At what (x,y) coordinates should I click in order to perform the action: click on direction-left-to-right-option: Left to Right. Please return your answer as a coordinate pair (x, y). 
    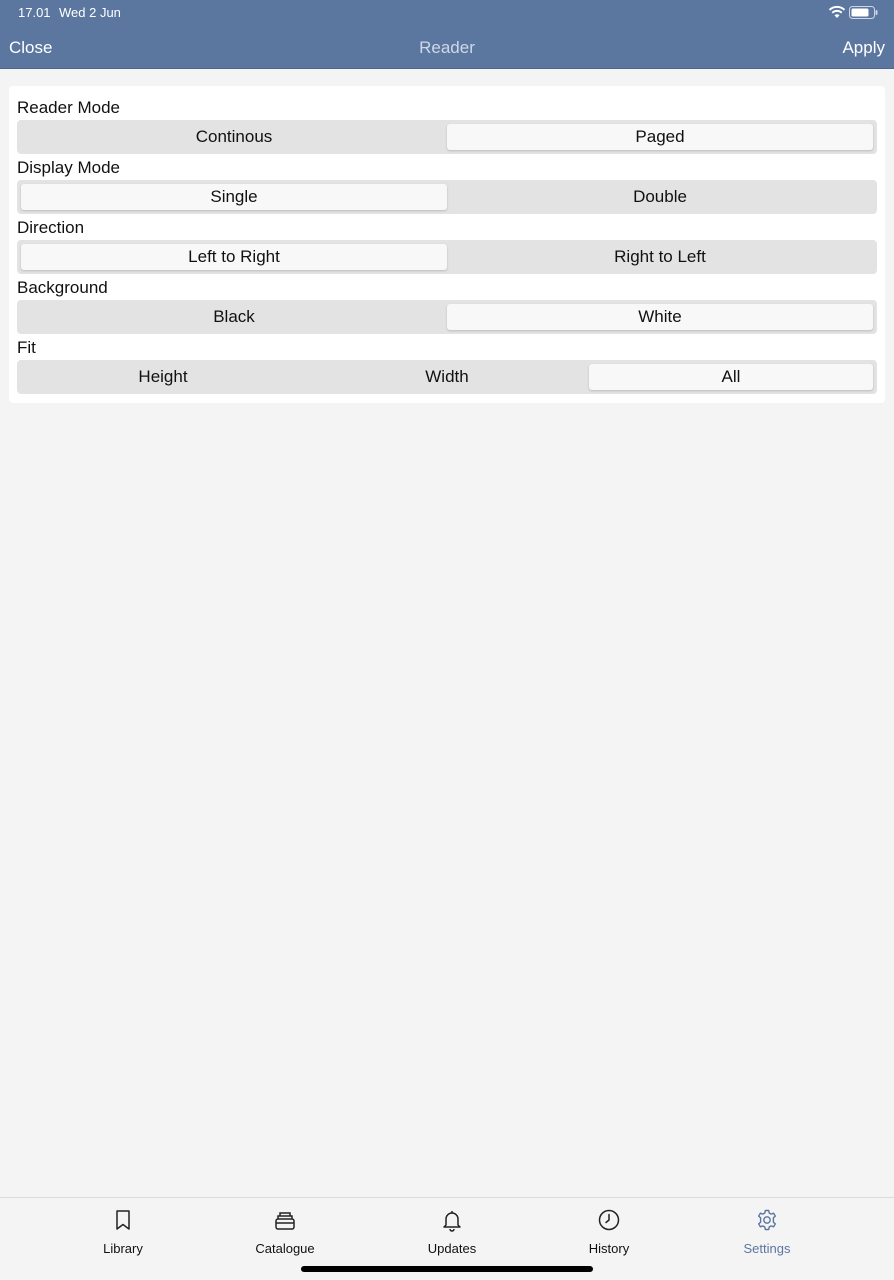
    Looking at the image, I should click on (234, 257).